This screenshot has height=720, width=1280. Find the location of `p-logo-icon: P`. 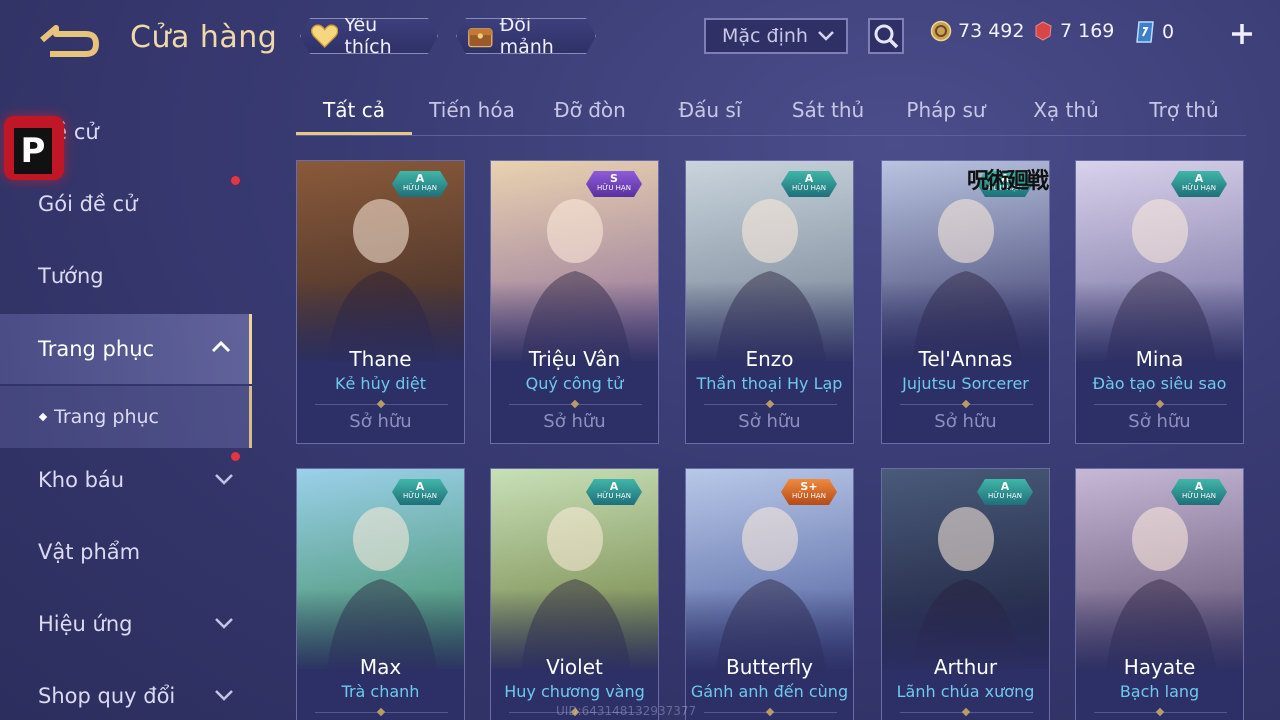

p-logo-icon: P is located at coordinates (33, 151).